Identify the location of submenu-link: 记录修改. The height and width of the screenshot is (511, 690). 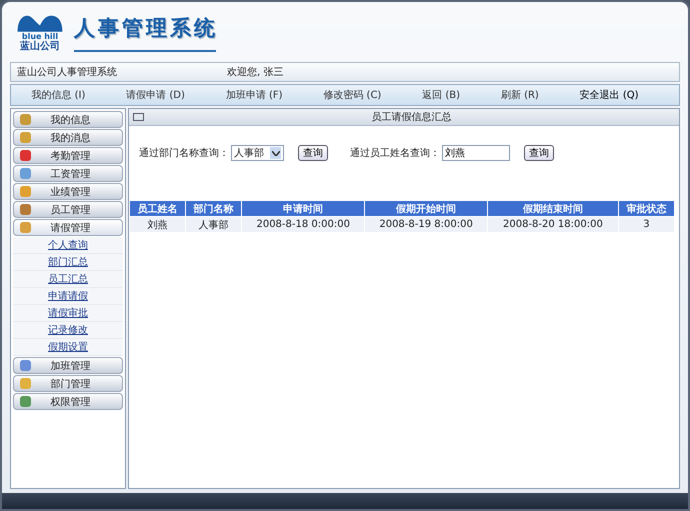
(68, 330).